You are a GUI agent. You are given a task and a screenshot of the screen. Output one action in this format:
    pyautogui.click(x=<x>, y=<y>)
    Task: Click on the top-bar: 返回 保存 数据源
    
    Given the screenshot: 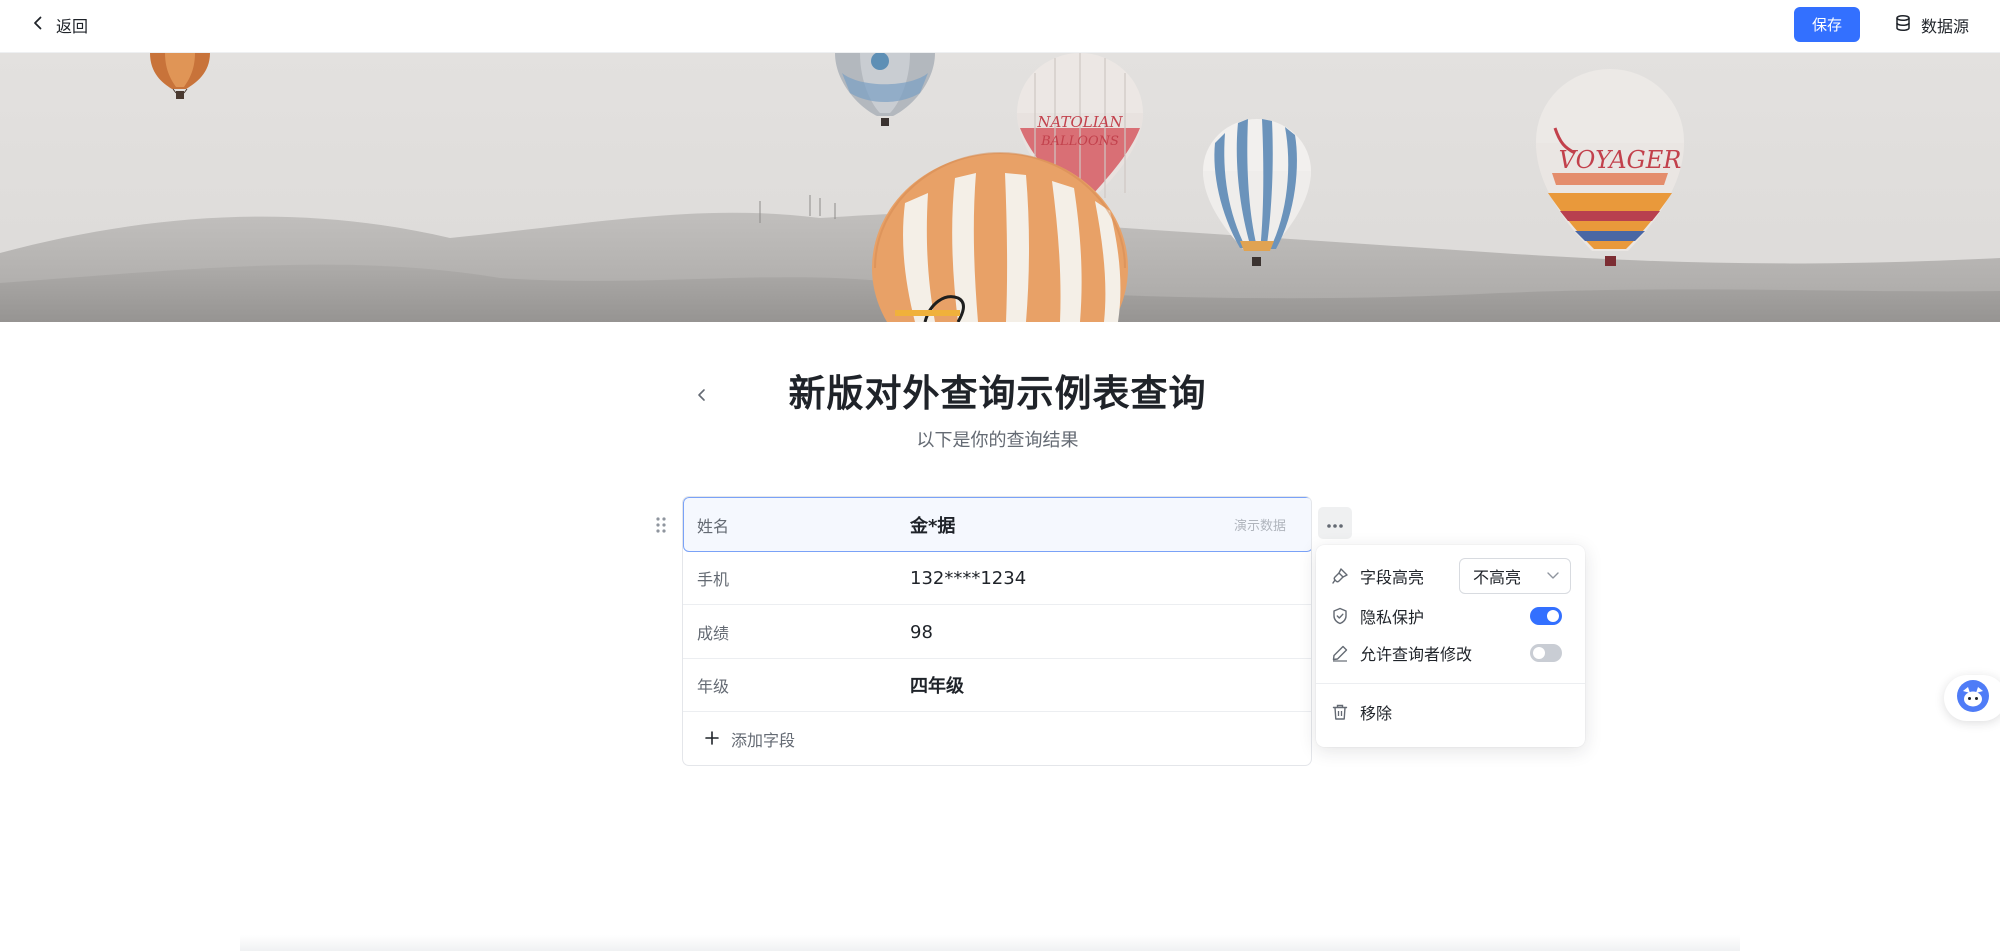 What is the action you would take?
    pyautogui.click(x=1000, y=26)
    